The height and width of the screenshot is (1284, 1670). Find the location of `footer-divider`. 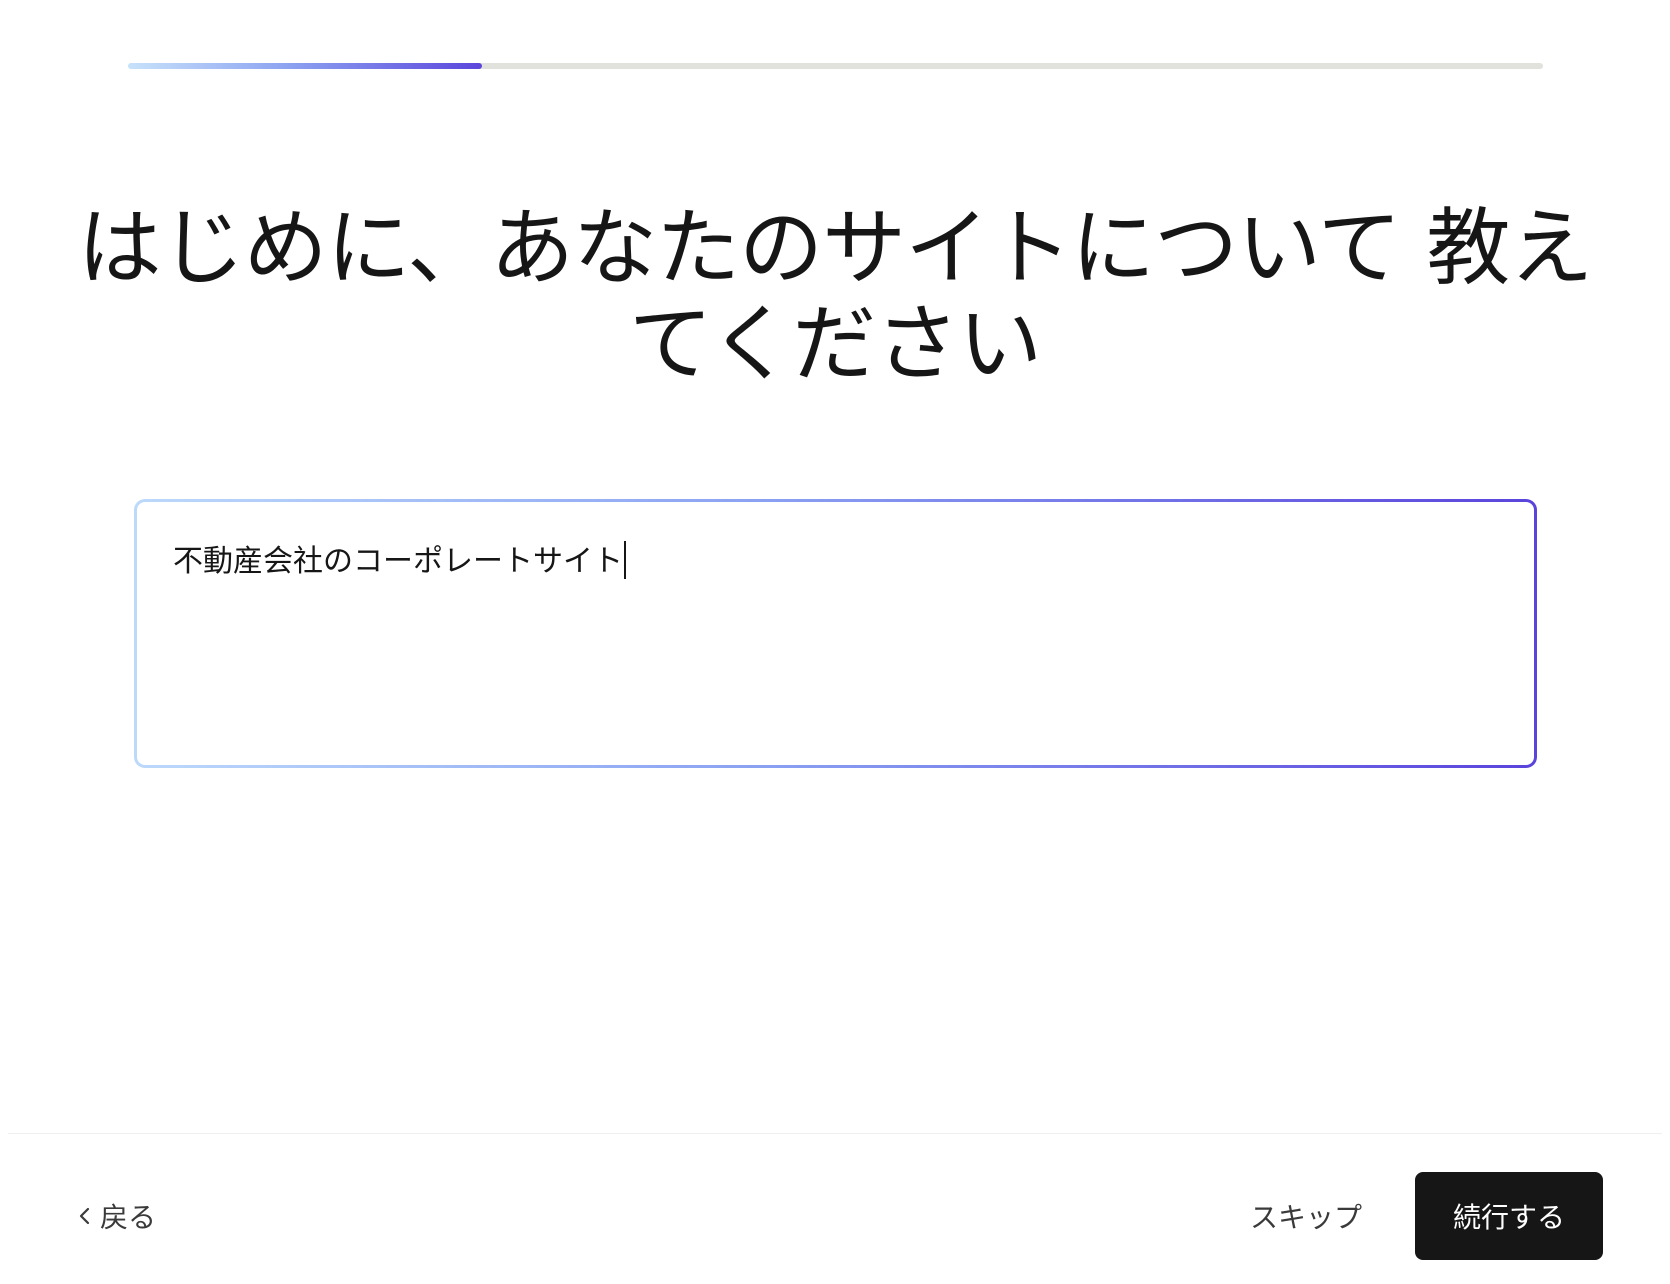

footer-divider is located at coordinates (835, 1133).